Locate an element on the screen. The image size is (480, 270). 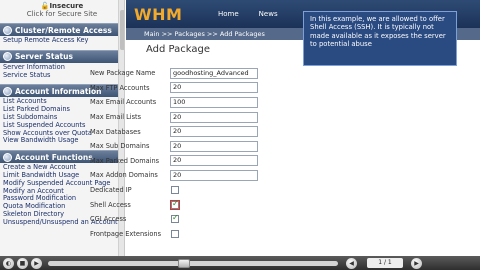
form-label: Dedicated IP is located at coordinates (111, 190).